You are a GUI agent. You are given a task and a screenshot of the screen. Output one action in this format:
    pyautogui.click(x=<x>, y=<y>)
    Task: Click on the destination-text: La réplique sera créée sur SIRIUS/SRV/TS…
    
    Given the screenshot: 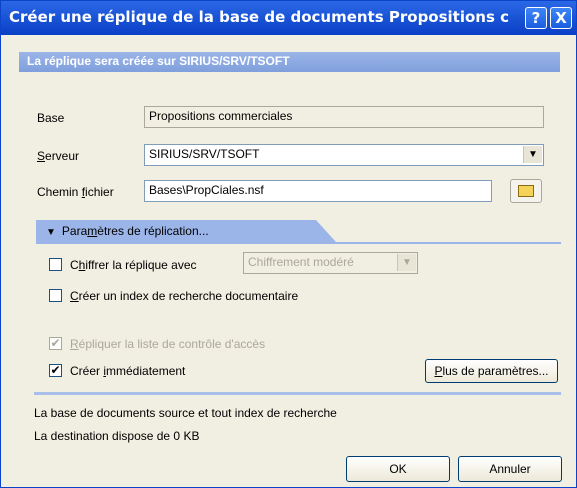 What is the action you would take?
    pyautogui.click(x=158, y=61)
    